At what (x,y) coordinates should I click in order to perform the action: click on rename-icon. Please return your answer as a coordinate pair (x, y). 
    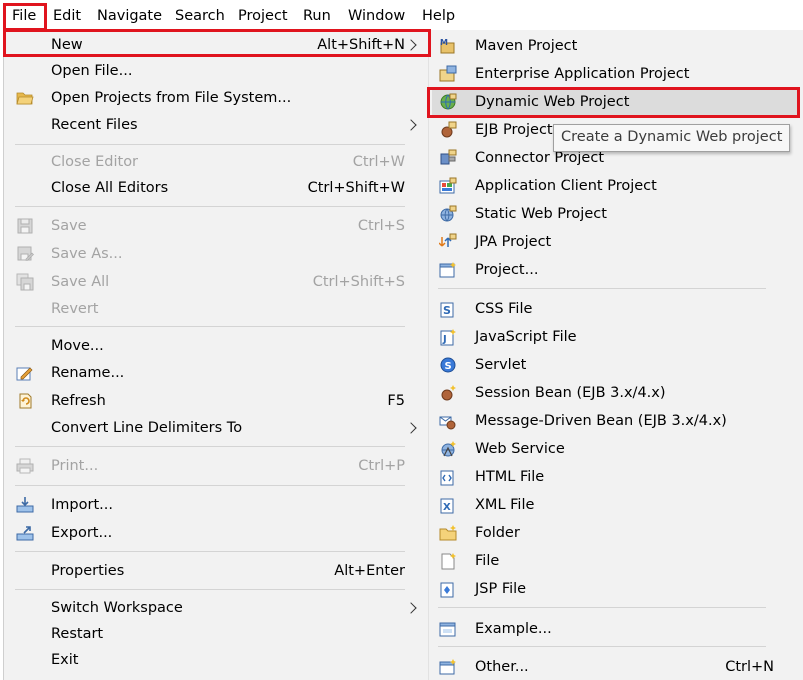
    Looking at the image, I should click on (25, 373).